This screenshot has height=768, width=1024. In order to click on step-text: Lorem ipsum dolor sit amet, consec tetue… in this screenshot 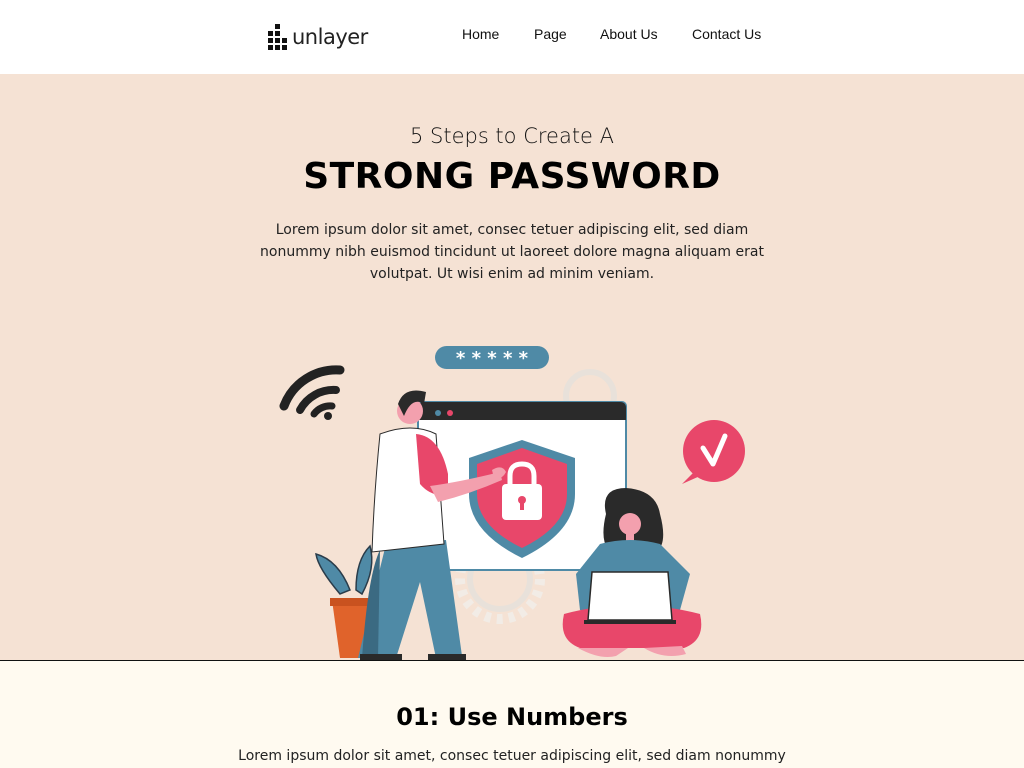, I will do `click(512, 756)`.